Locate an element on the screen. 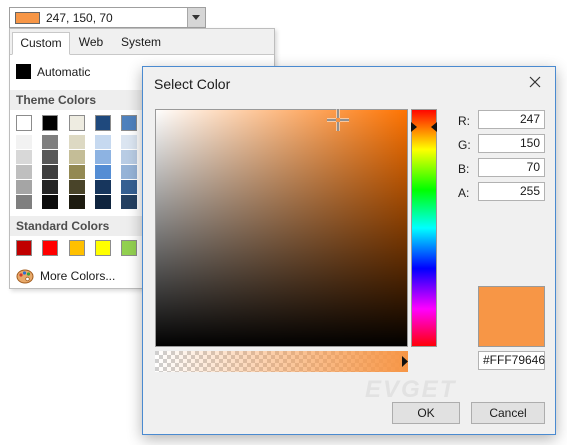 The height and width of the screenshot is (445, 567). r-input: 247 is located at coordinates (511, 119).